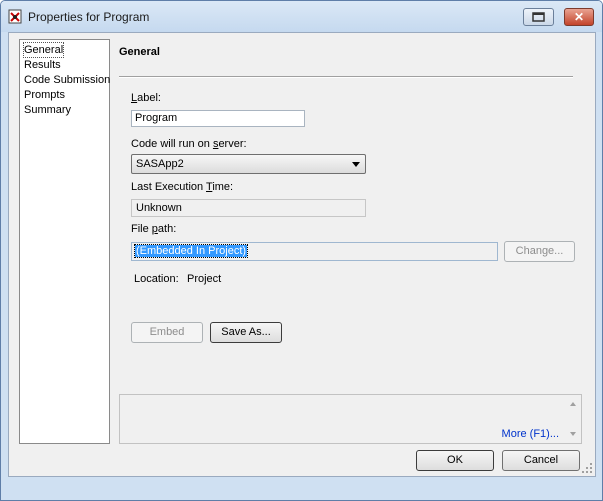 The image size is (603, 501). What do you see at coordinates (573, 404) in the screenshot?
I see `scroll-up-icon` at bounding box center [573, 404].